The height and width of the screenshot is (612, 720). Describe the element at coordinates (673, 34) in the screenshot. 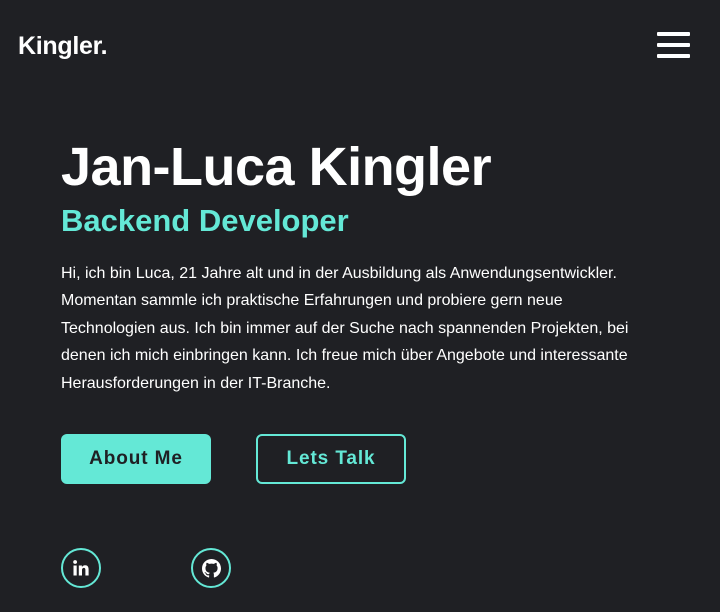

I see `menu-bar-top` at that location.